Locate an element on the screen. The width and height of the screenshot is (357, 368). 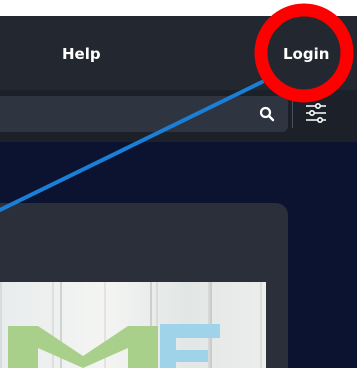
decorative-letter-e is located at coordinates (190, 346).